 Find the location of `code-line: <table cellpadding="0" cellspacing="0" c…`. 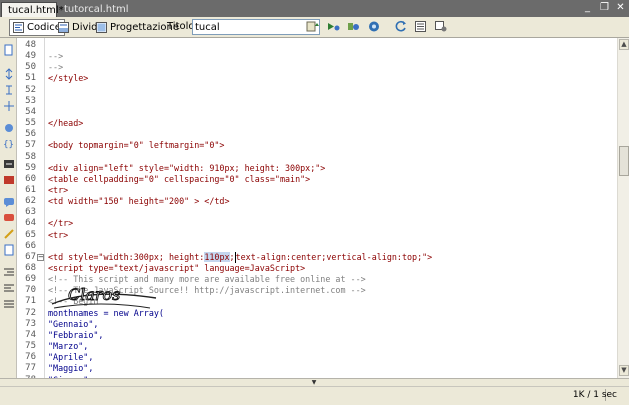

code-line: <table cellpadding="0" cellspacing="0" c… is located at coordinates (179, 179).